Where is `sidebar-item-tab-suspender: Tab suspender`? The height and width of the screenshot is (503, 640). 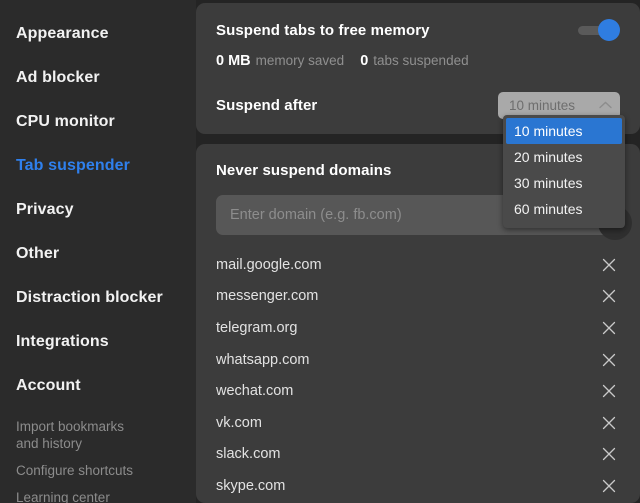 sidebar-item-tab-suspender: Tab suspender is located at coordinates (98, 166).